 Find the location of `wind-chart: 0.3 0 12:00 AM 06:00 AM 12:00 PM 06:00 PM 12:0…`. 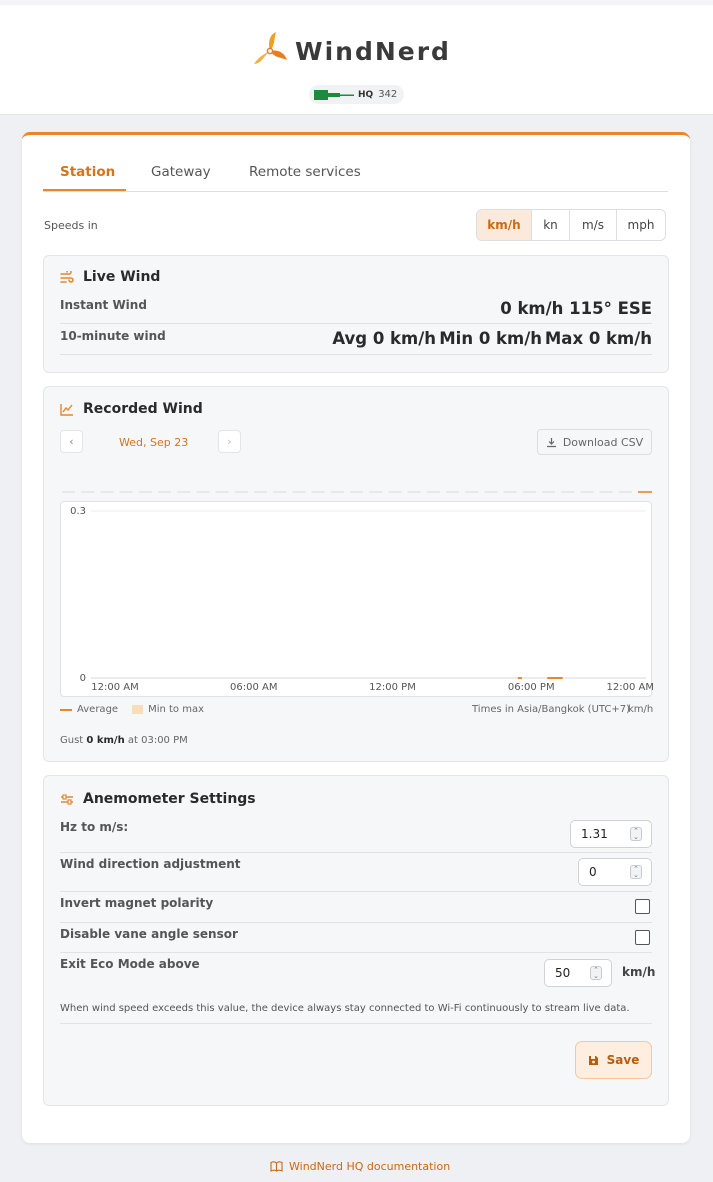

wind-chart: 0.3 0 12:00 AM 06:00 AM 12:00 PM 06:00 PM 12:0… is located at coordinates (357, 599).